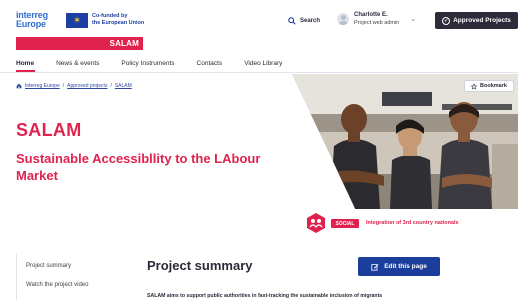 The height and width of the screenshot is (300, 518). I want to click on eu-funding-text: Co-funded by the European Union, so click(122, 20).